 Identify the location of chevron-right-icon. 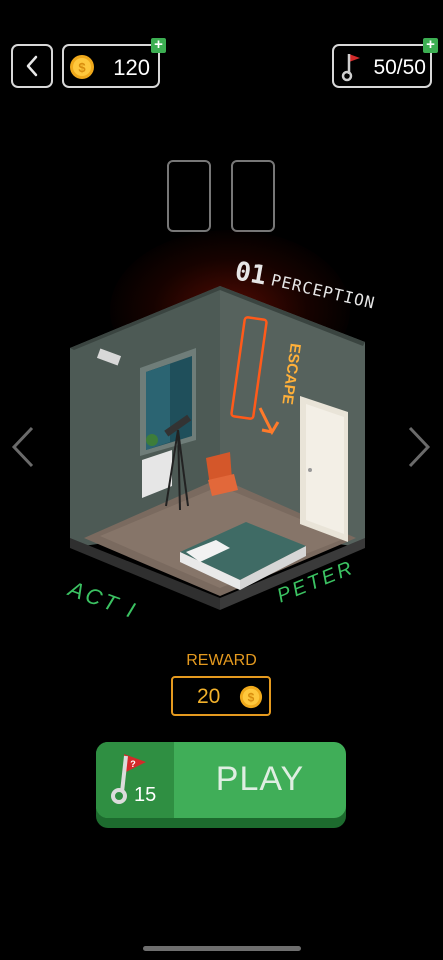
(419, 447).